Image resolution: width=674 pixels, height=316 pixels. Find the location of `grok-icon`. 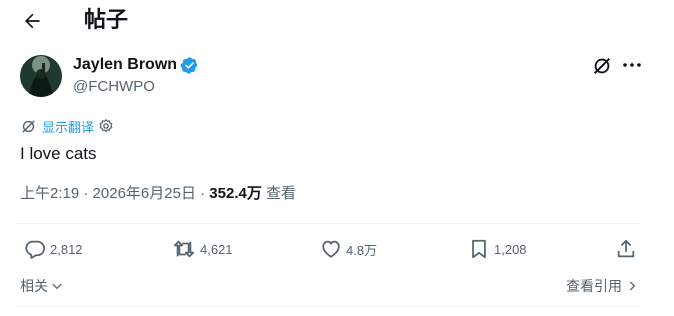

grok-icon is located at coordinates (602, 66).